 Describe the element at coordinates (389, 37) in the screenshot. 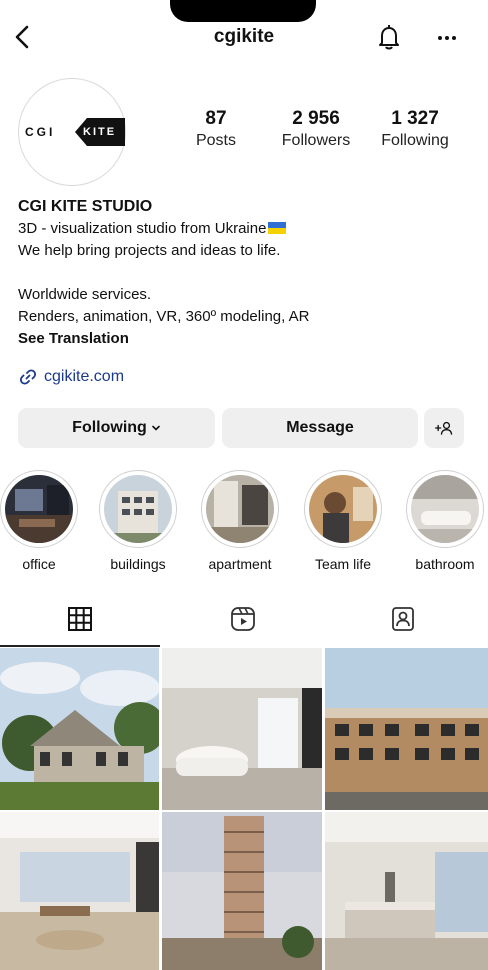

I see `bell-icon` at that location.